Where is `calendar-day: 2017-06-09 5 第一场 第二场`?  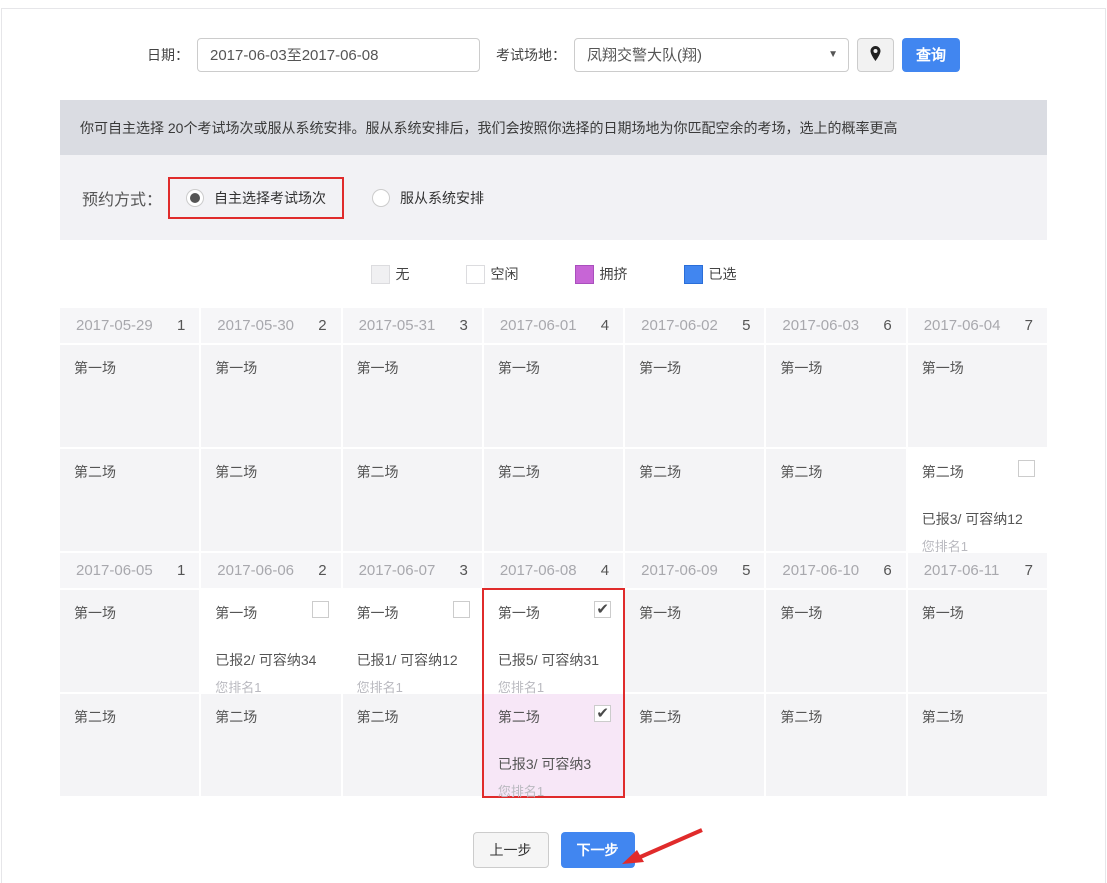 calendar-day: 2017-06-09 5 第一场 第二场 is located at coordinates (695, 674).